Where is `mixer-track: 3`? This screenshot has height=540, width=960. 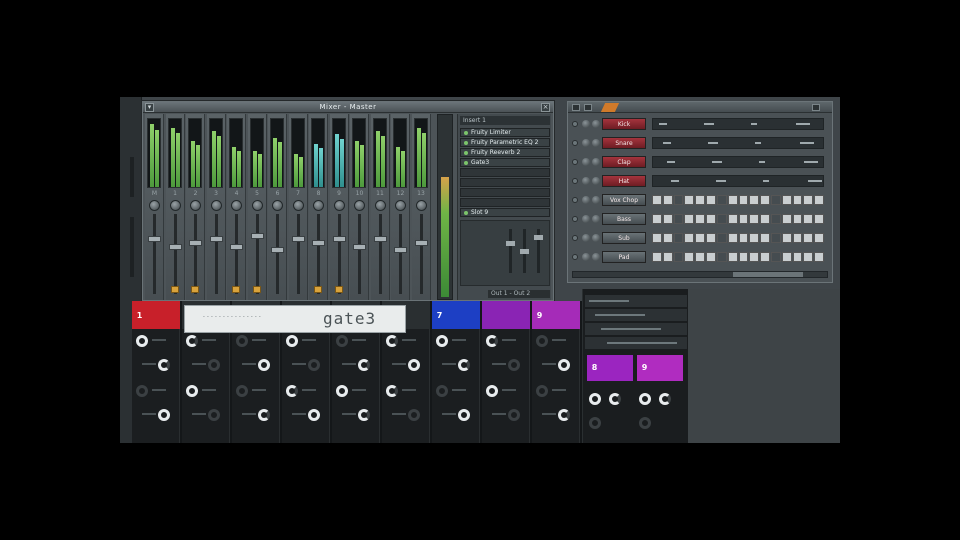 mixer-track: 3 is located at coordinates (216, 207).